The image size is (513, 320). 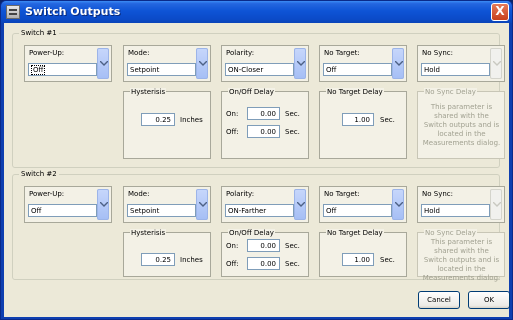 I want to click on combo-value: ON-Closer, so click(x=259, y=69).